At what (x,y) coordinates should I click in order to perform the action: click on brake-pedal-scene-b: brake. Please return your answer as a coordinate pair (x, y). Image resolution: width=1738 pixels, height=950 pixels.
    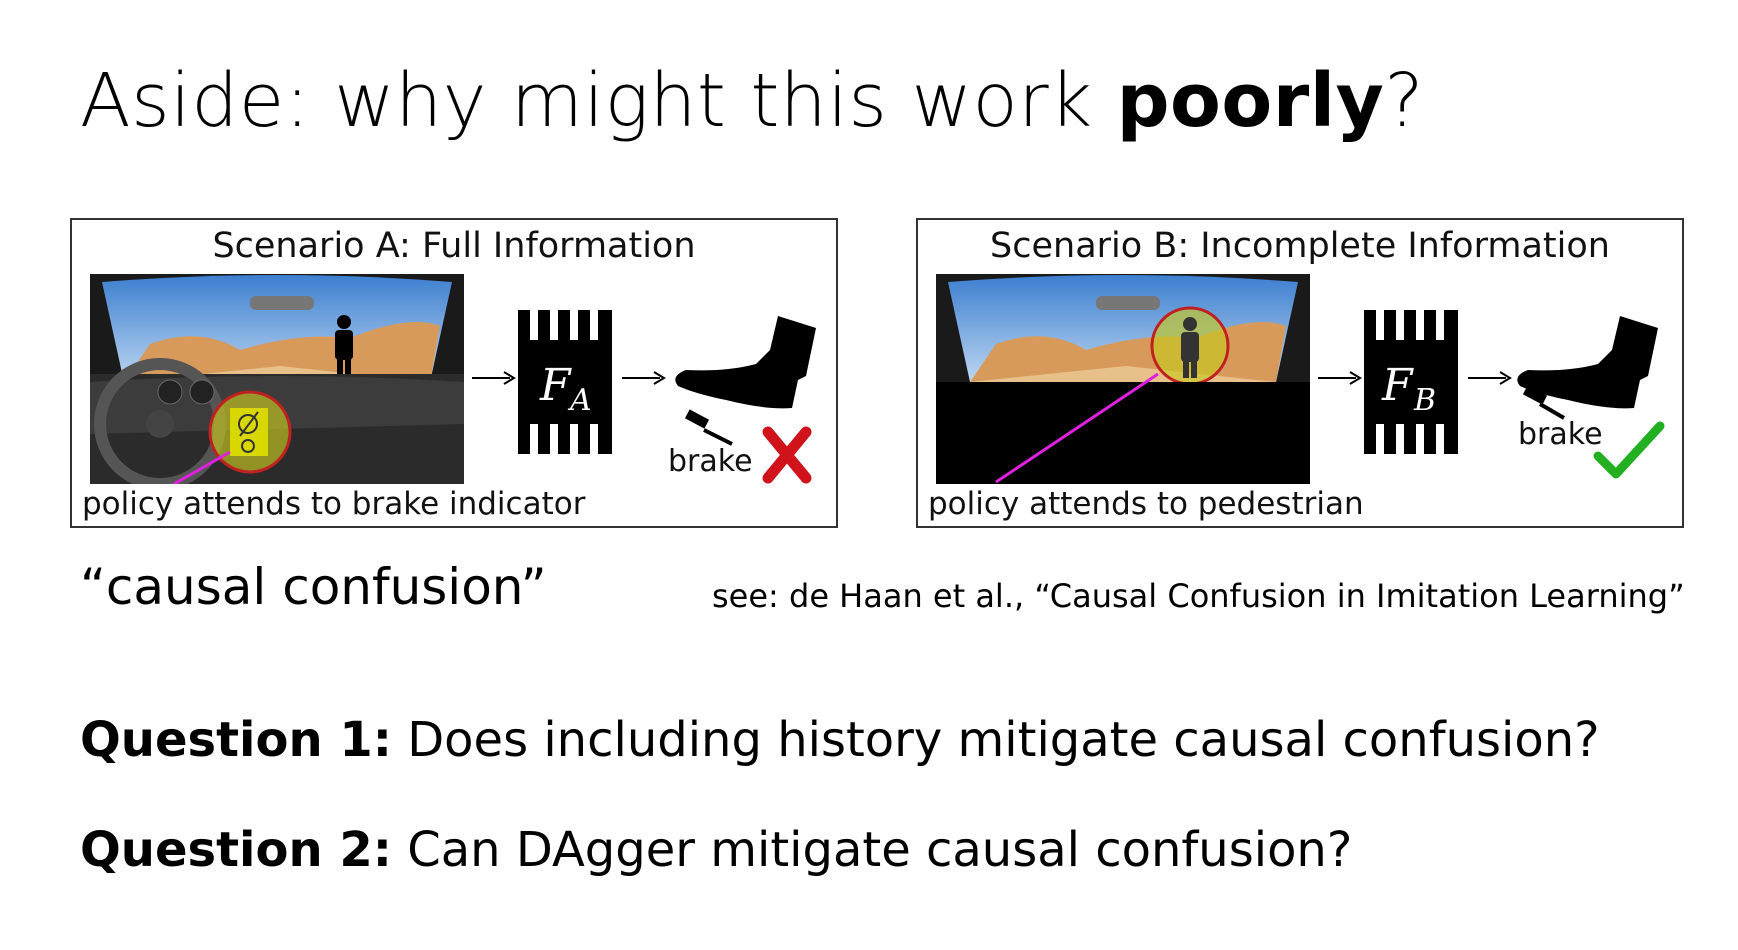
    Looking at the image, I should click on (1591, 397).